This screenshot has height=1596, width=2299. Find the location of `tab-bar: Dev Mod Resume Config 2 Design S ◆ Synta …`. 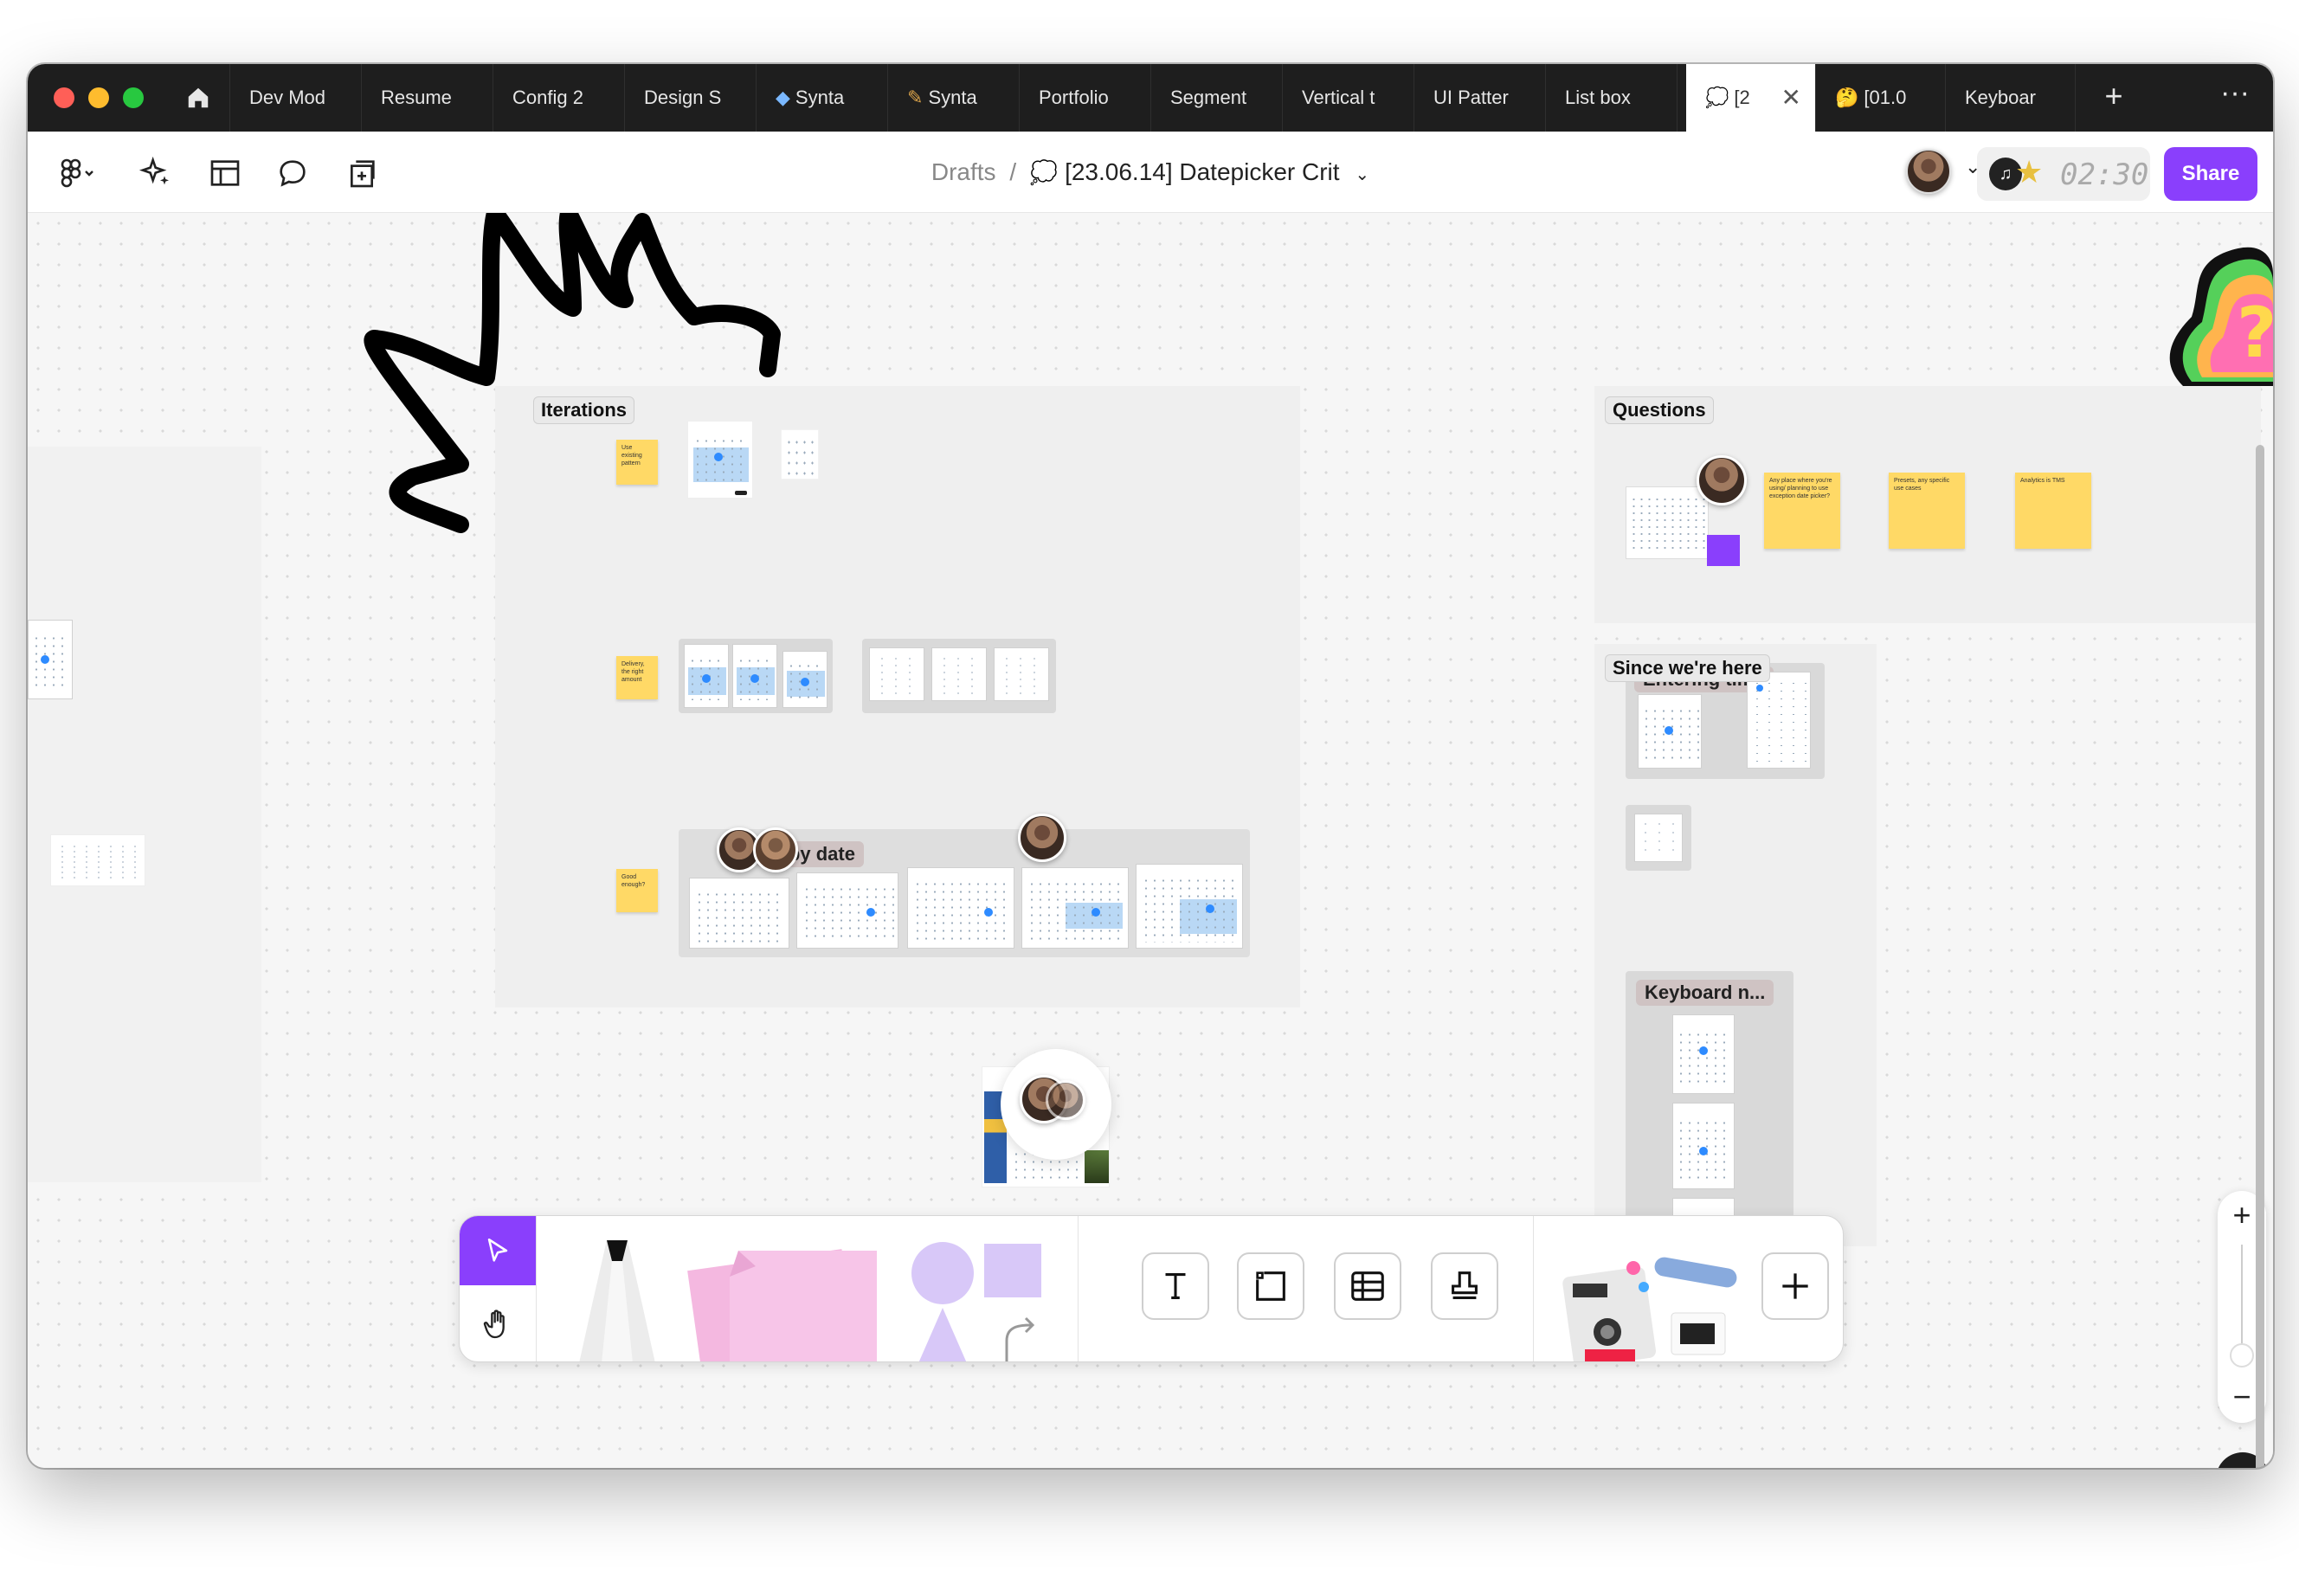

tab-bar: Dev Mod Resume Config 2 Design S ◆ Synta … is located at coordinates (1150, 98).